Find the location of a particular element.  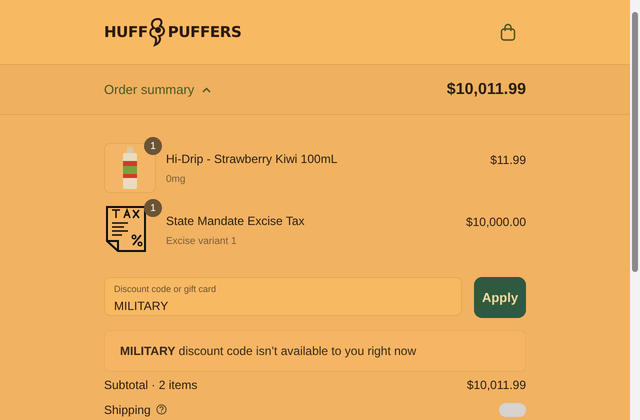

discount-code-field: Discount code or gift card MILITARY is located at coordinates (283, 296).